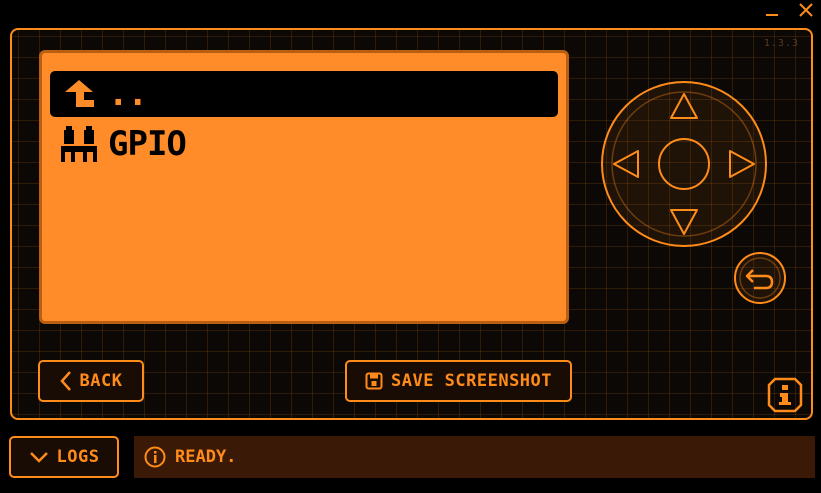 The height and width of the screenshot is (493, 821). Describe the element at coordinates (304, 144) in the screenshot. I see `menu-item-gpio: GPIO` at that location.